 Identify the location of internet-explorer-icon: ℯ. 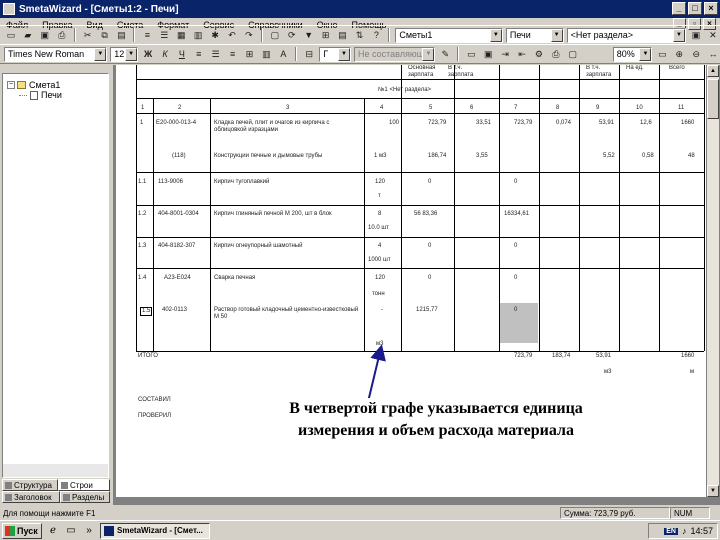
(53, 531).